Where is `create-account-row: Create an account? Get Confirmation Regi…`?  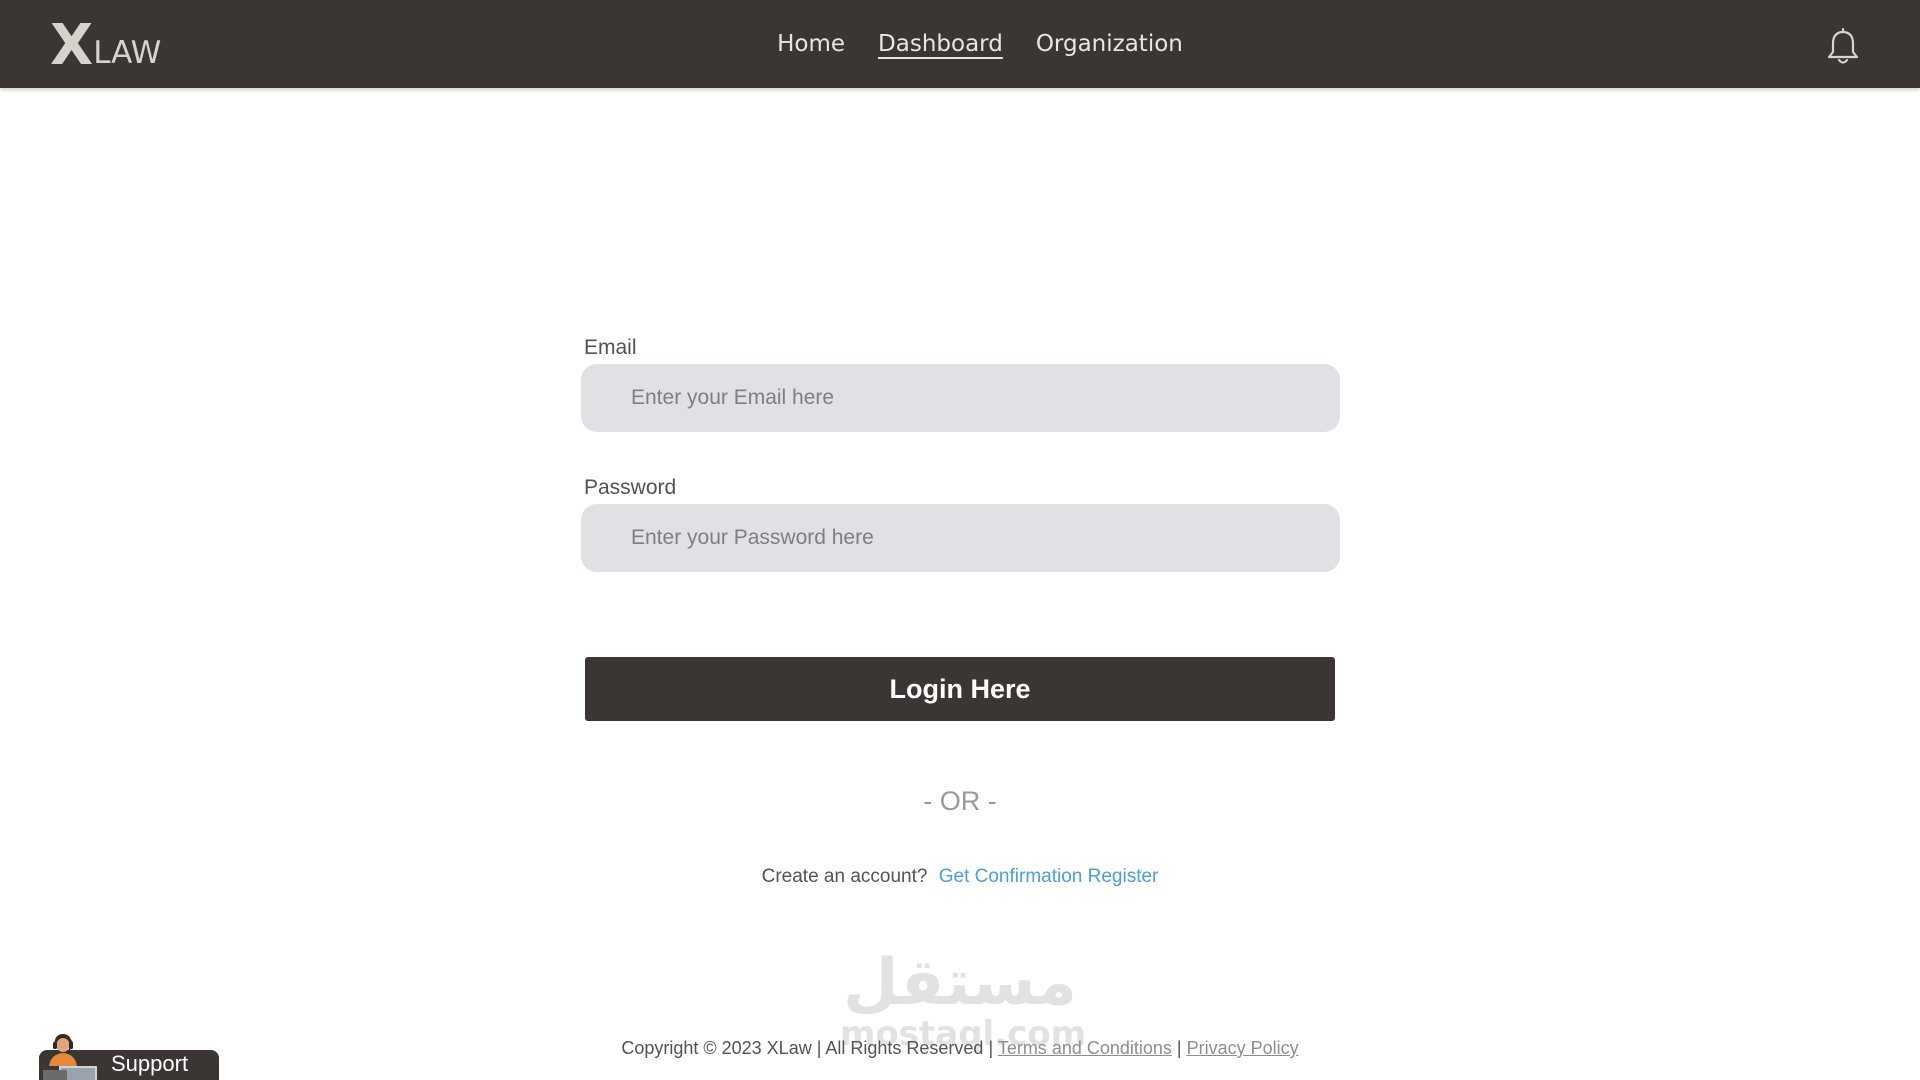
create-account-row: Create an account? Get Confirmation Regi… is located at coordinates (960, 877).